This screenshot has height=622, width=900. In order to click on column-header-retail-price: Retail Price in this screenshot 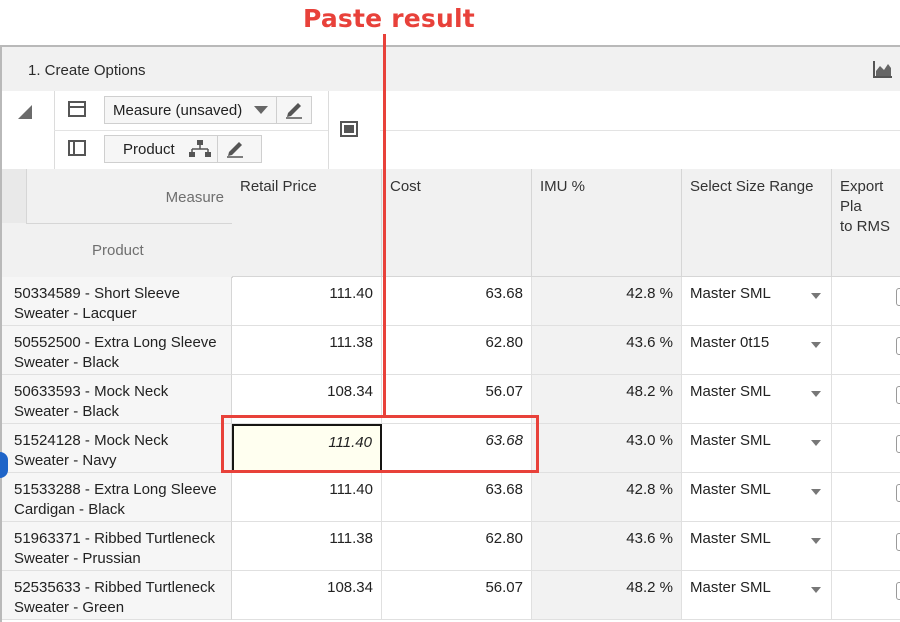, I will do `click(307, 223)`.